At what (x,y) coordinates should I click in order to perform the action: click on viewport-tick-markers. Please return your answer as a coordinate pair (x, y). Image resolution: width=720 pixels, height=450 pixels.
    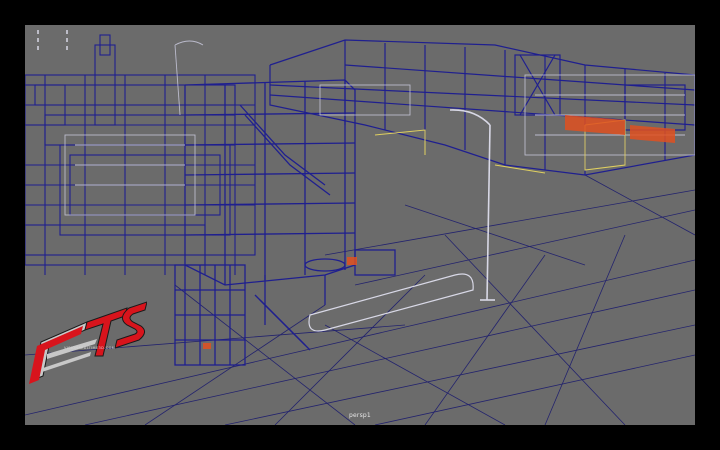
    Looking at the image, I should click on (52, 40).